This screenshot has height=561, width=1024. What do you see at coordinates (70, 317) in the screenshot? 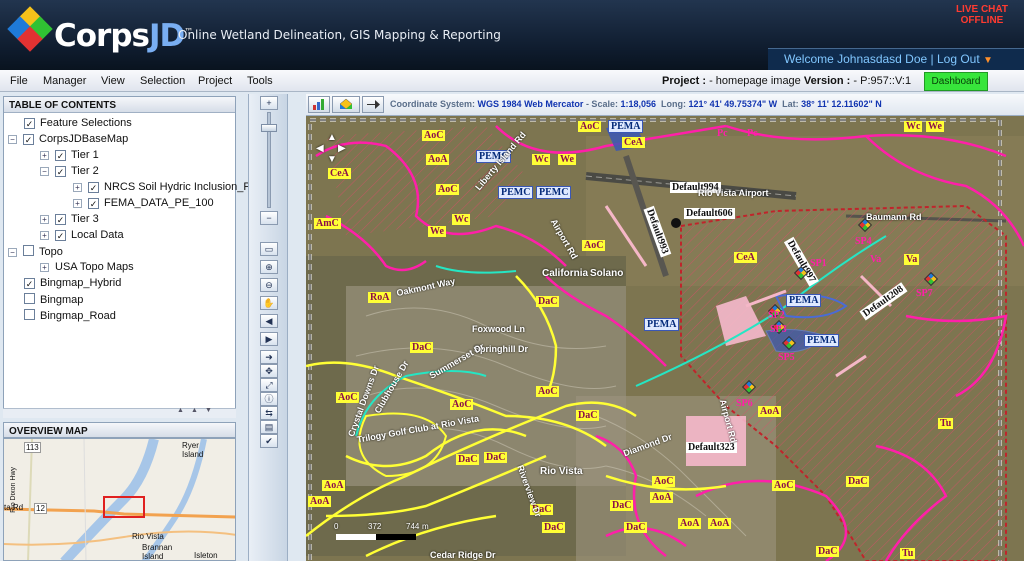
I see `toc-item-bingmap-road: Bingmap_Road` at bounding box center [70, 317].